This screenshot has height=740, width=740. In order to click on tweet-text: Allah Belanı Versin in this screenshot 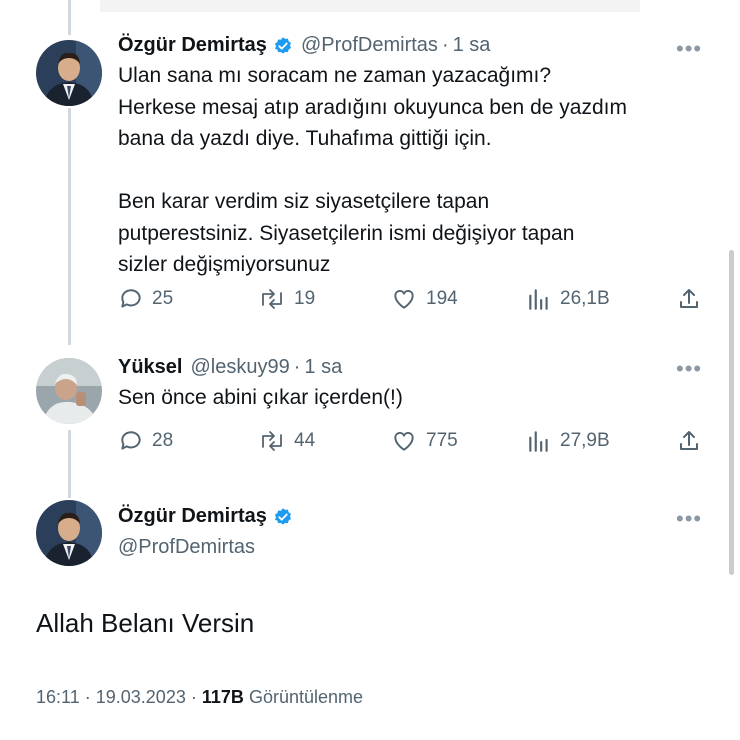, I will do `click(145, 623)`.